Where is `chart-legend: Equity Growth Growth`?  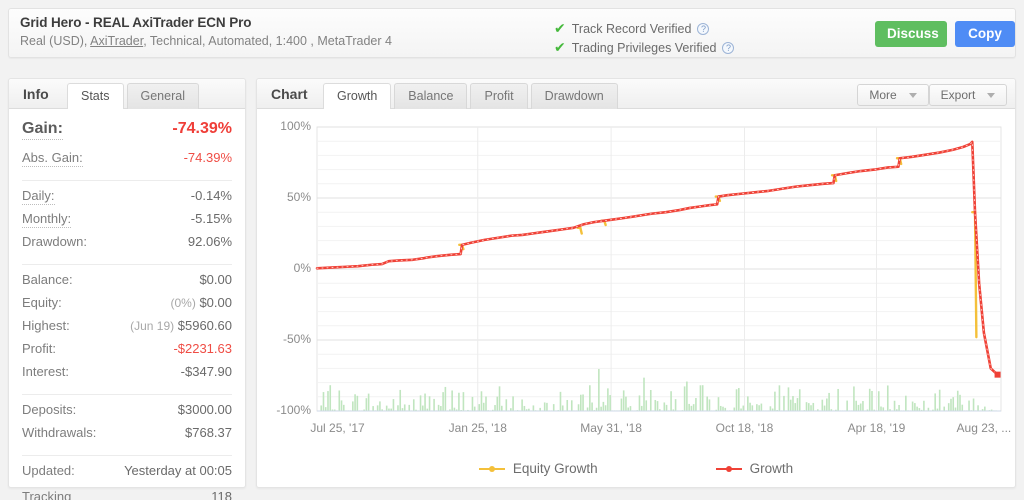
chart-legend: Equity Growth Growth is located at coordinates (636, 468).